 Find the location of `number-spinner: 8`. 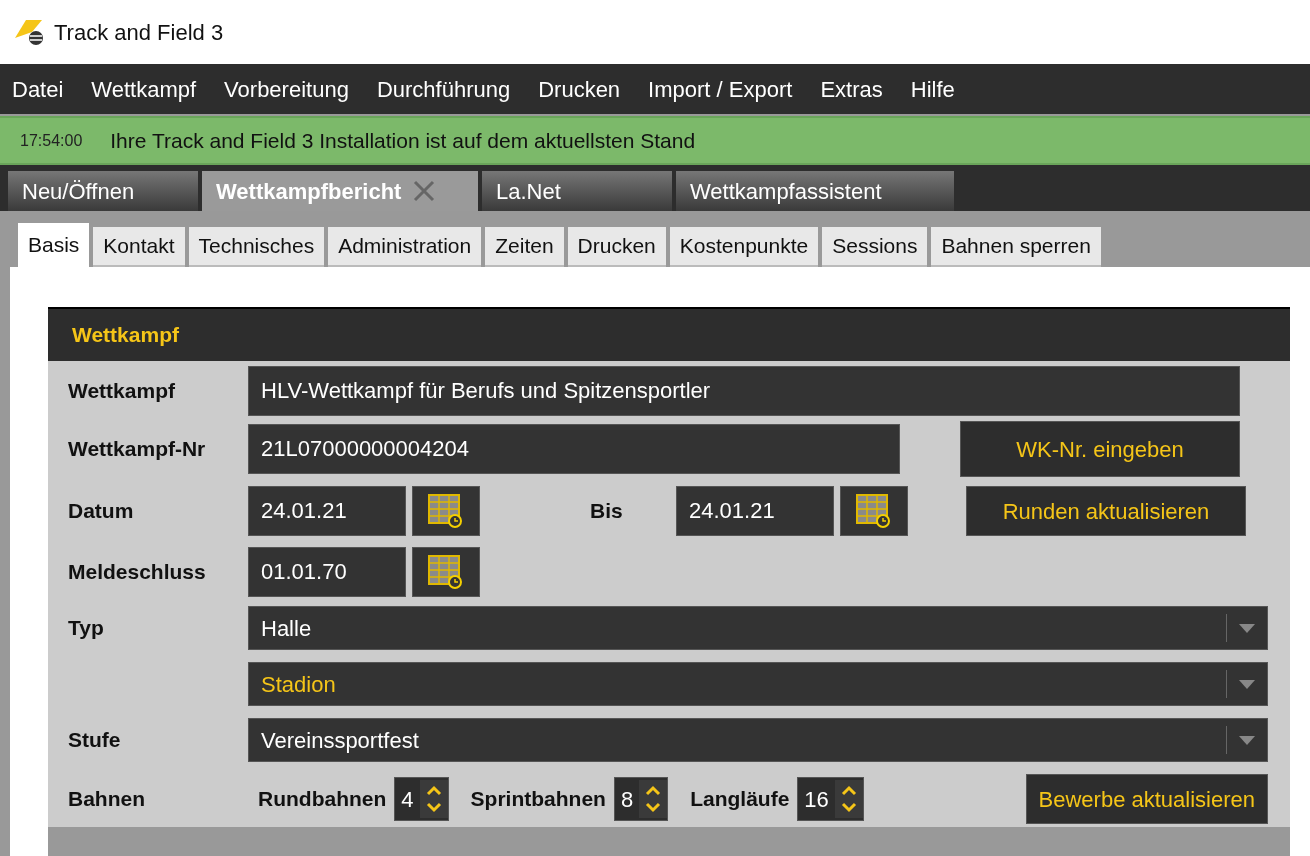

number-spinner: 8 is located at coordinates (641, 799).